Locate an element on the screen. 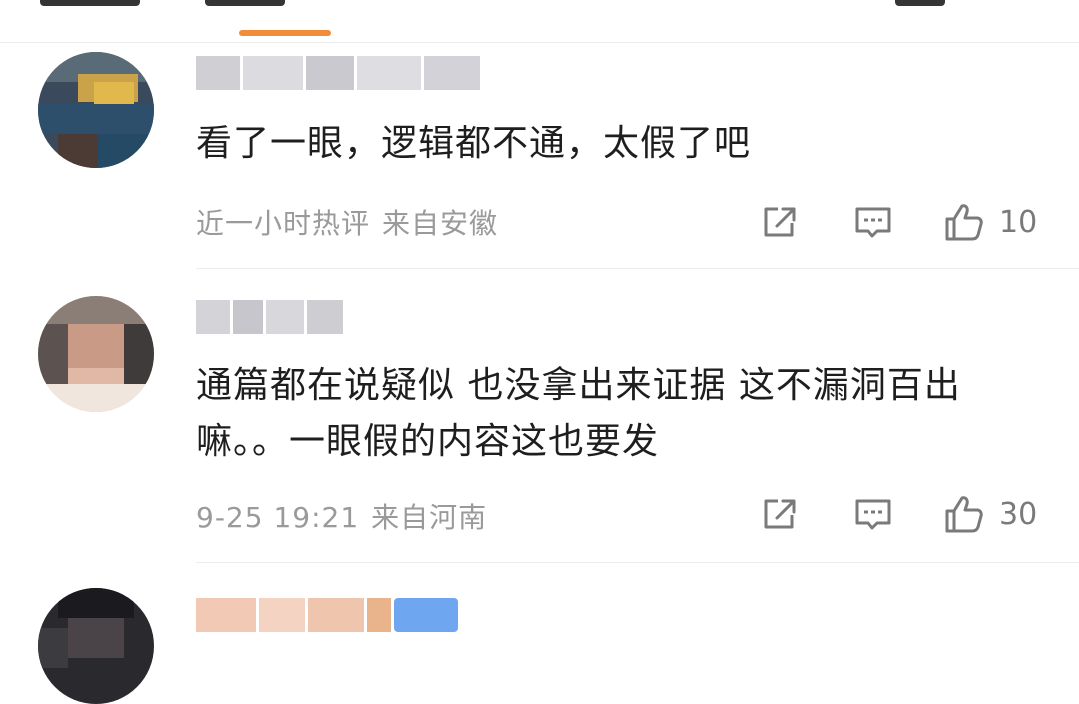 The width and height of the screenshot is (1079, 704). like-count: 10 is located at coordinates (1018, 222).